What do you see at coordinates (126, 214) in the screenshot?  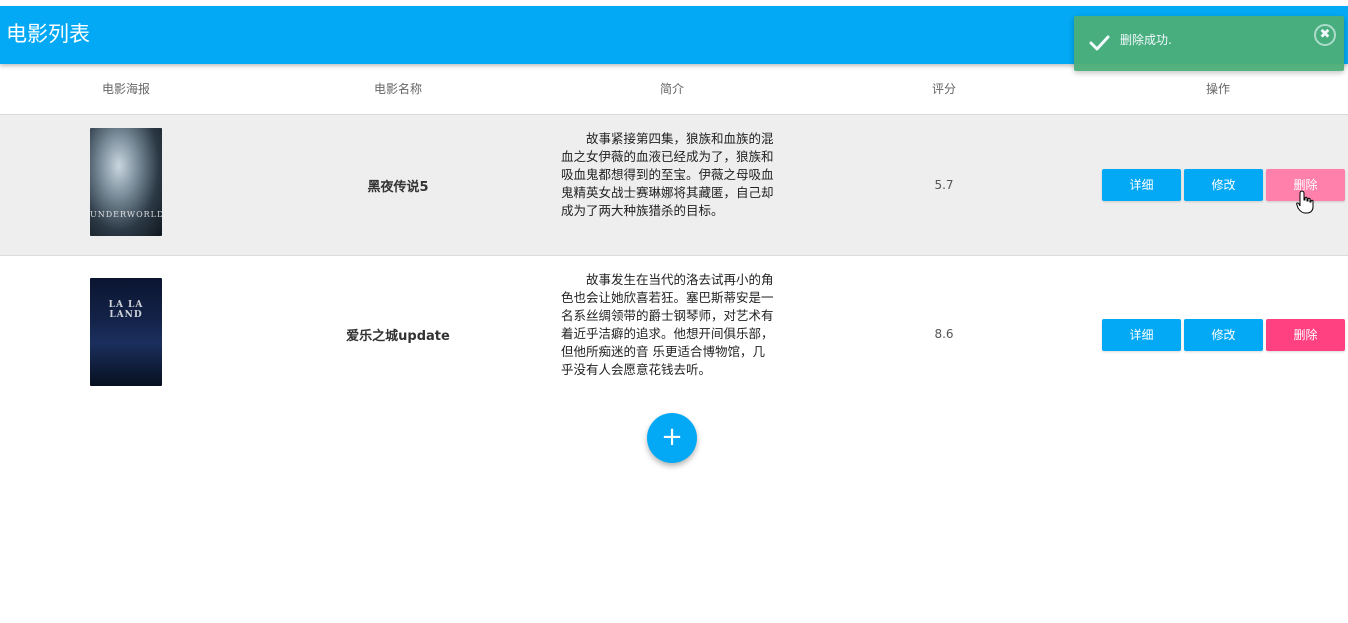 I see `poster-title: UNDERWORLD` at bounding box center [126, 214].